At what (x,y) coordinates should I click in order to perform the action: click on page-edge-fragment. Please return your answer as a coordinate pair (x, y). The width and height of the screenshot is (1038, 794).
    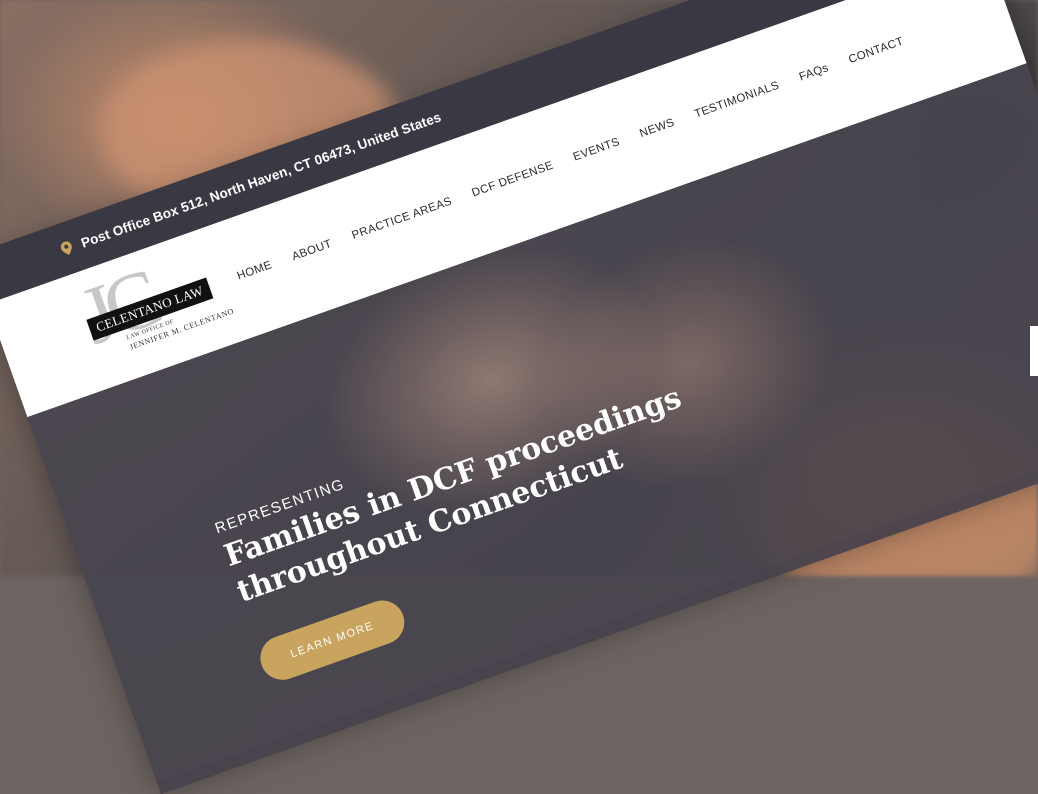
    Looking at the image, I should click on (1034, 351).